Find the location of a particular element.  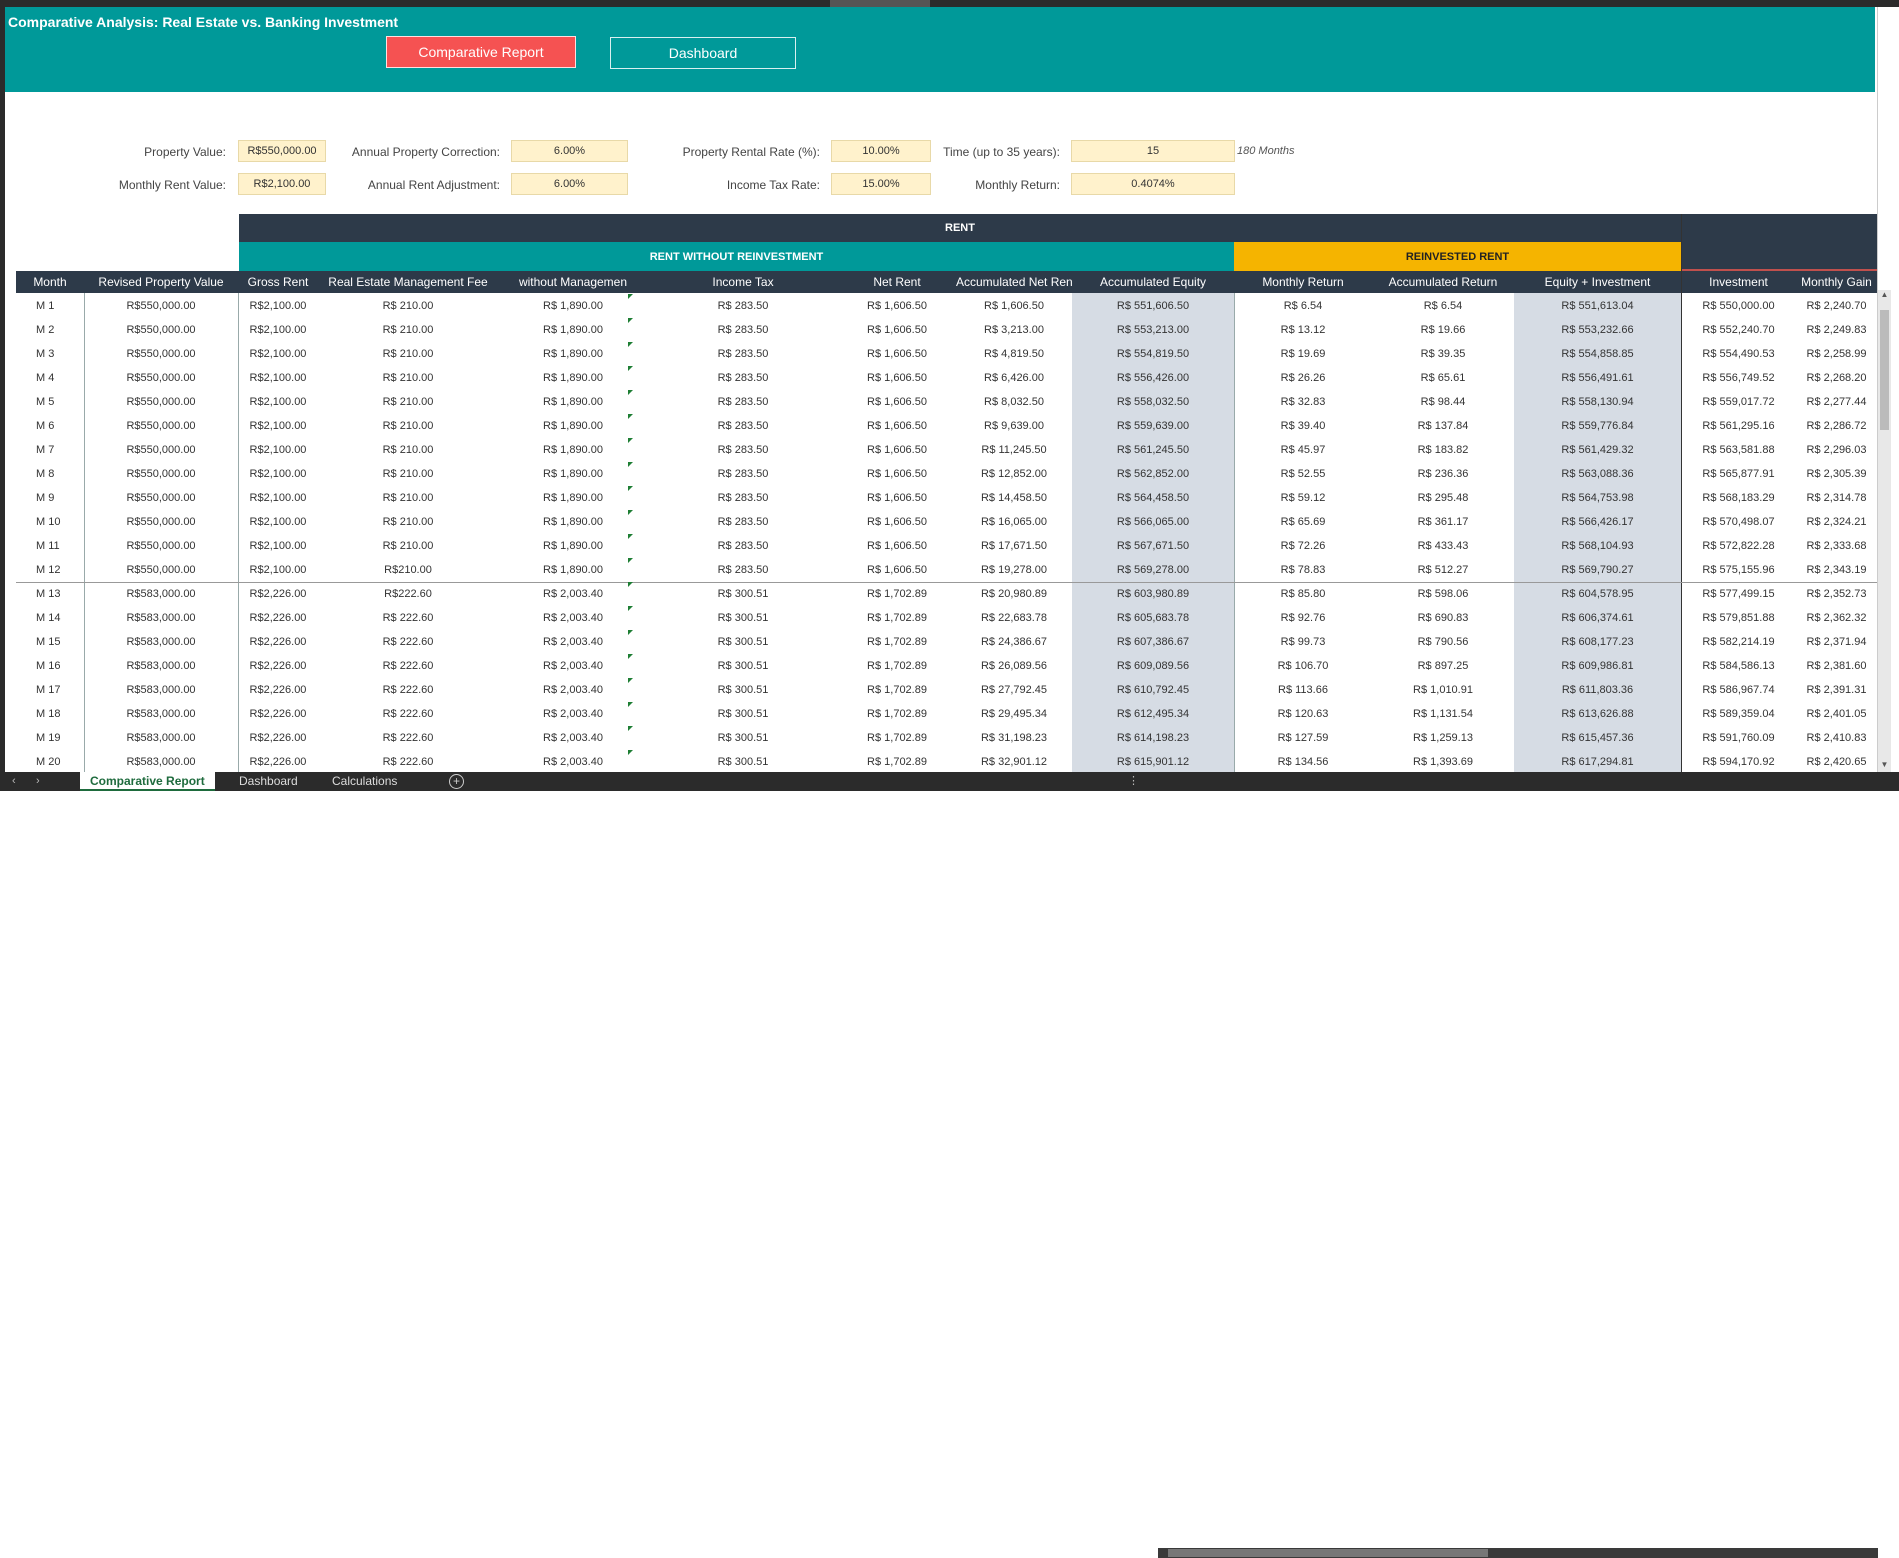

table-cell: R$ 568,183.29 is located at coordinates (1738, 498).